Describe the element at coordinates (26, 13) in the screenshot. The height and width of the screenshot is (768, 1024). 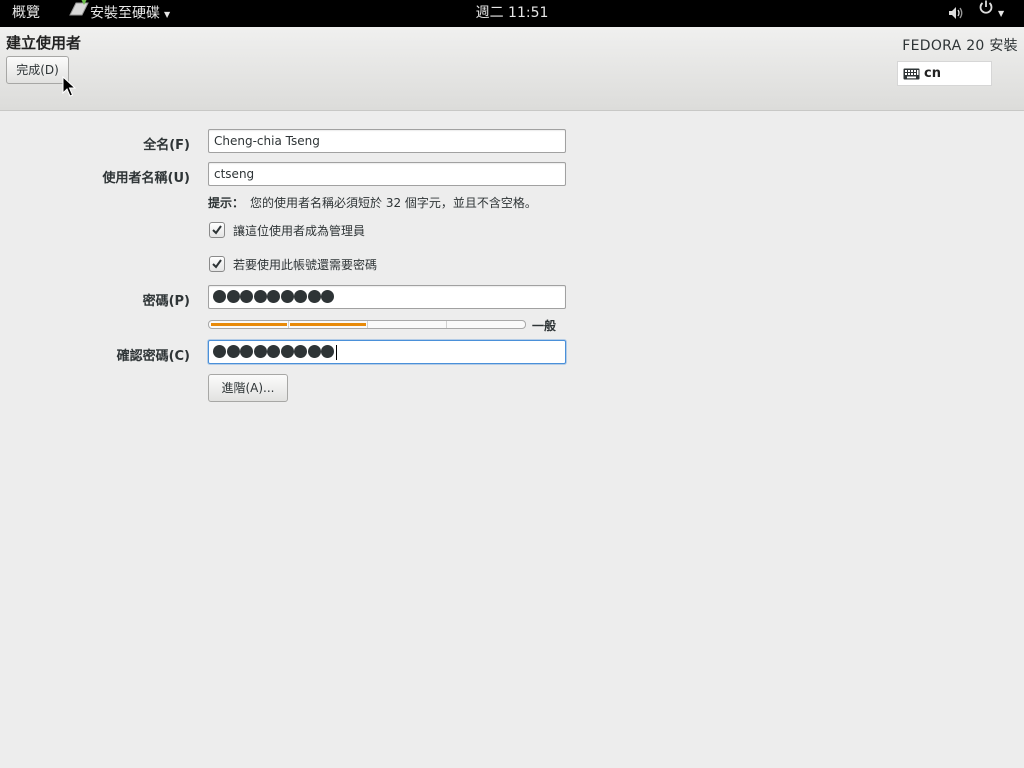
I see `activities-button: 概覽` at that location.